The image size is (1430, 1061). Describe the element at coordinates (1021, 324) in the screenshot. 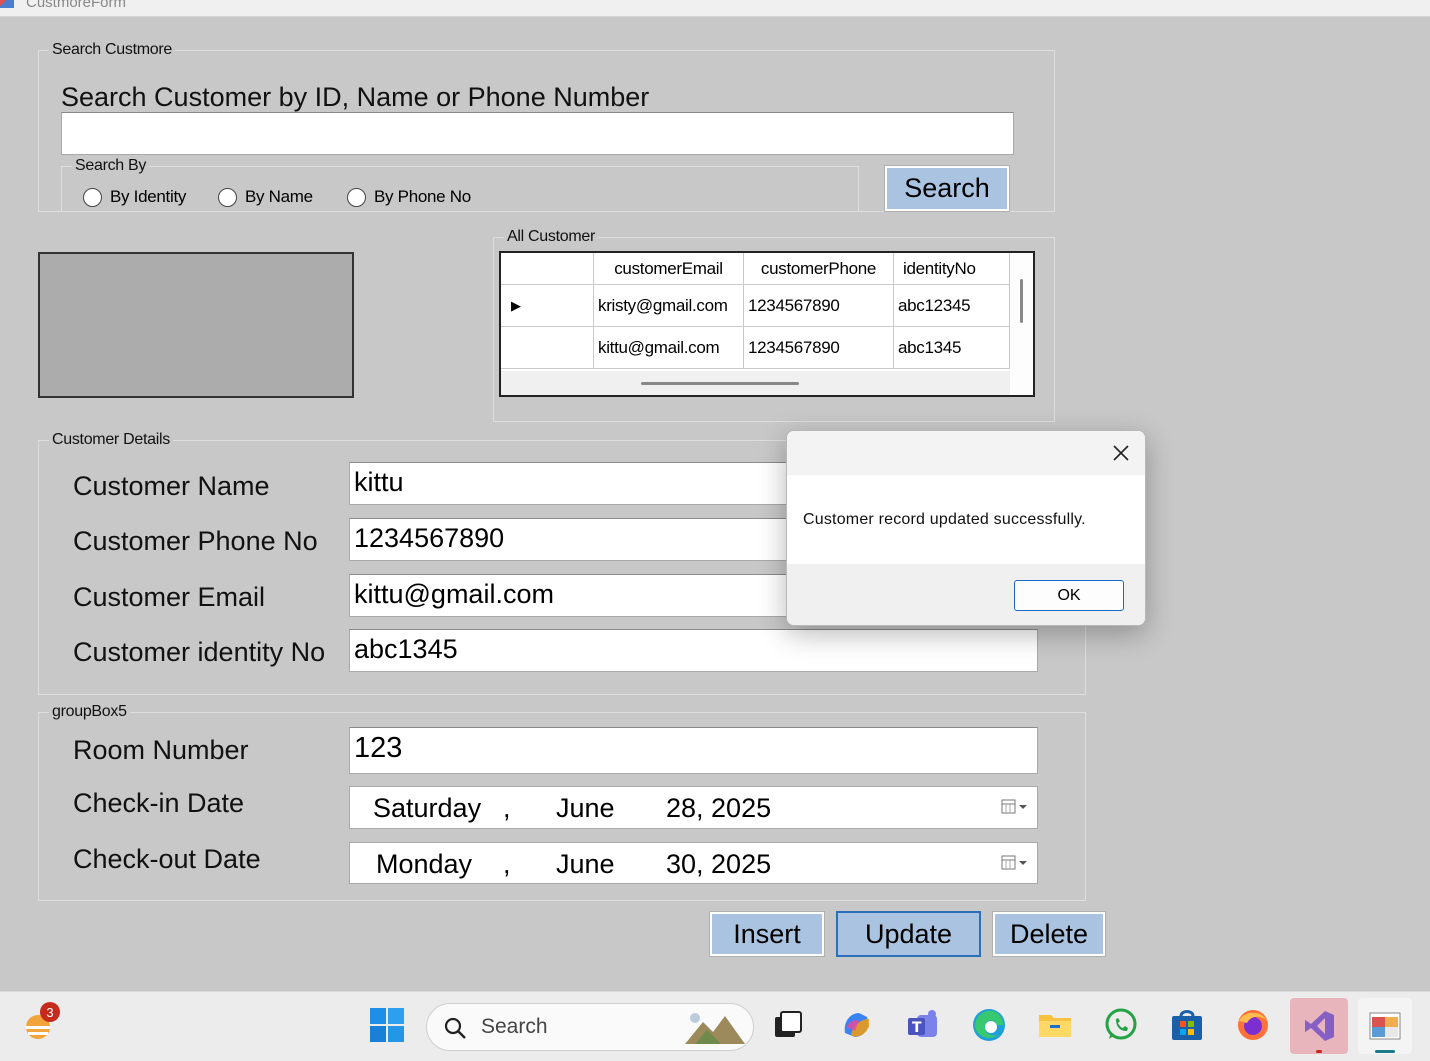

I see `grid-vertical-scrollbar` at that location.